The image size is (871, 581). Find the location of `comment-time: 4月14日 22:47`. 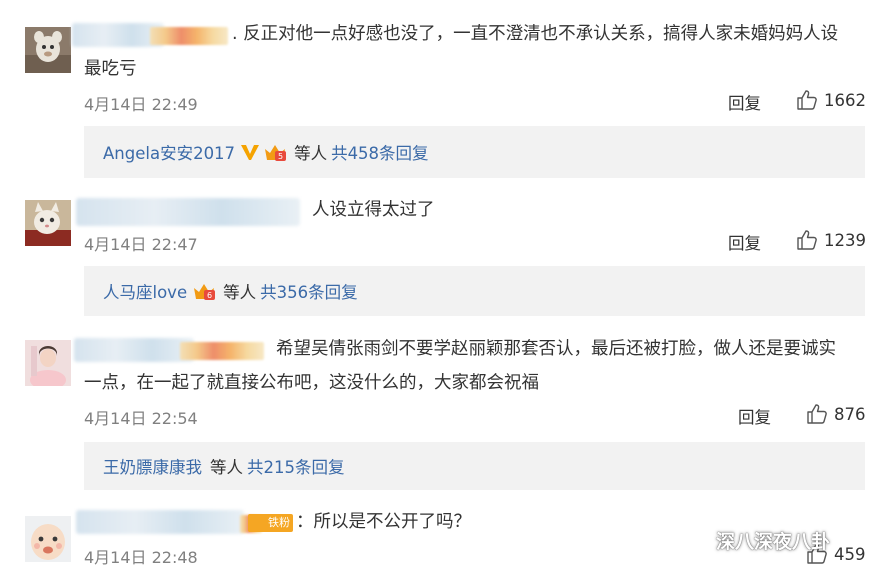

comment-time: 4月14日 22:47 is located at coordinates (141, 244).